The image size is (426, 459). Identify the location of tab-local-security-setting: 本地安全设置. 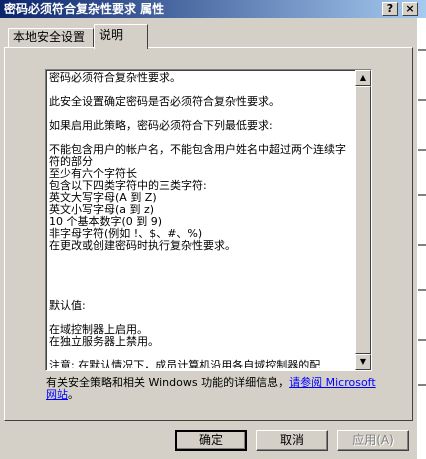
(51, 38).